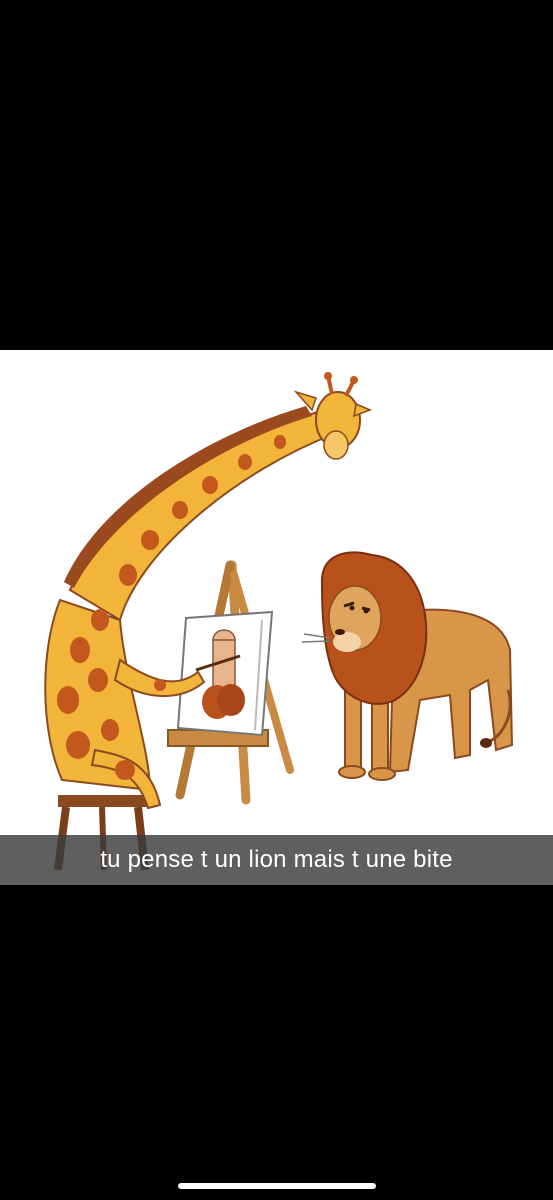 The image size is (553, 1200). I want to click on snap-caption-bar: tu pense t un lion mais t une bite, so click(276, 860).